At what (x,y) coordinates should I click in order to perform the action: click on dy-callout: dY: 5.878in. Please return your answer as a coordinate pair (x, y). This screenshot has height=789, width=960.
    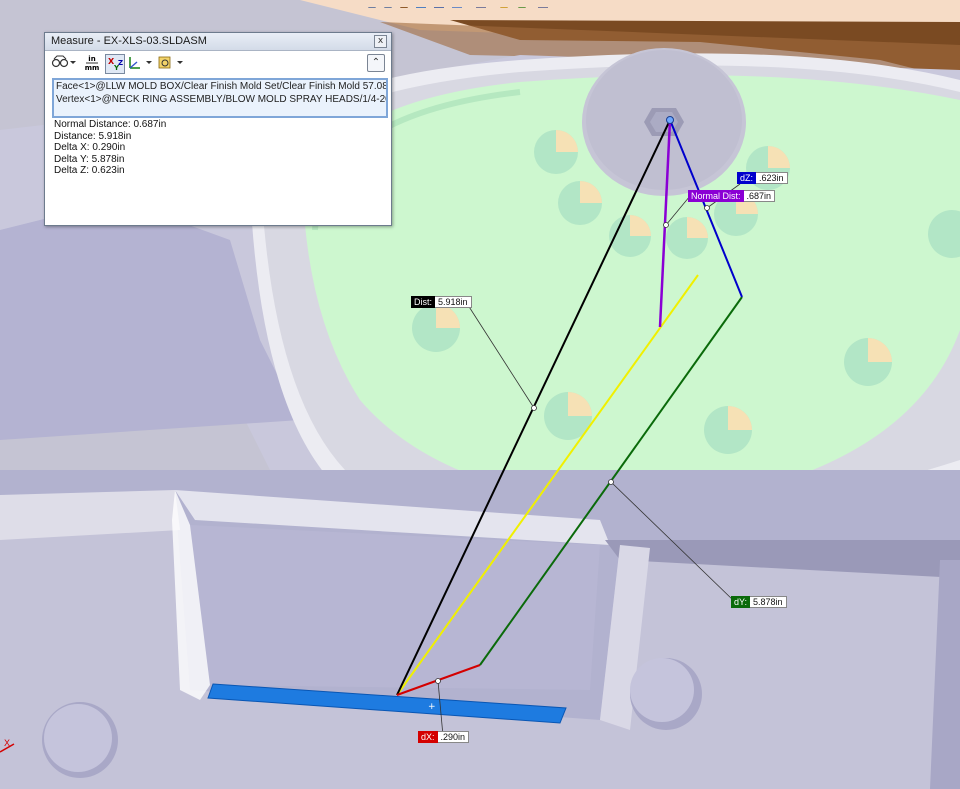
    Looking at the image, I should click on (759, 602).